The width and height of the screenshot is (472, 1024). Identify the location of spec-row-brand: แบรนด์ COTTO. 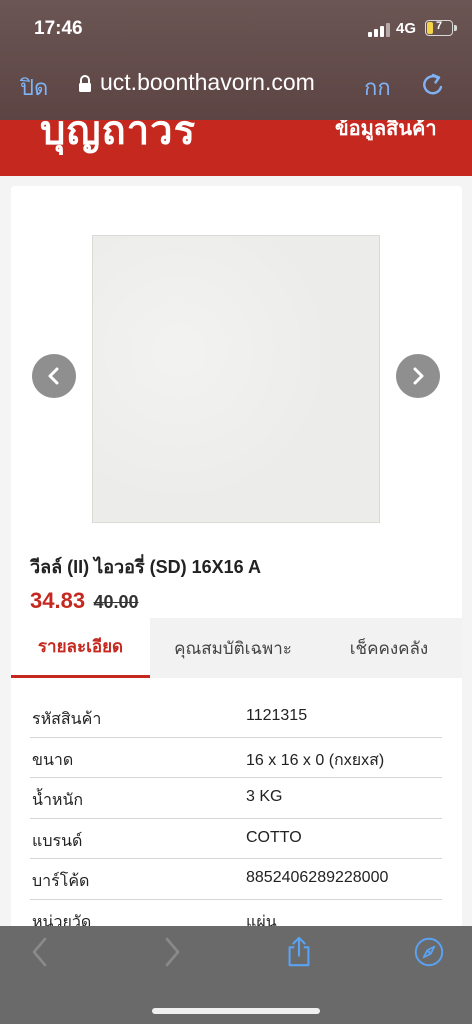
(236, 839).